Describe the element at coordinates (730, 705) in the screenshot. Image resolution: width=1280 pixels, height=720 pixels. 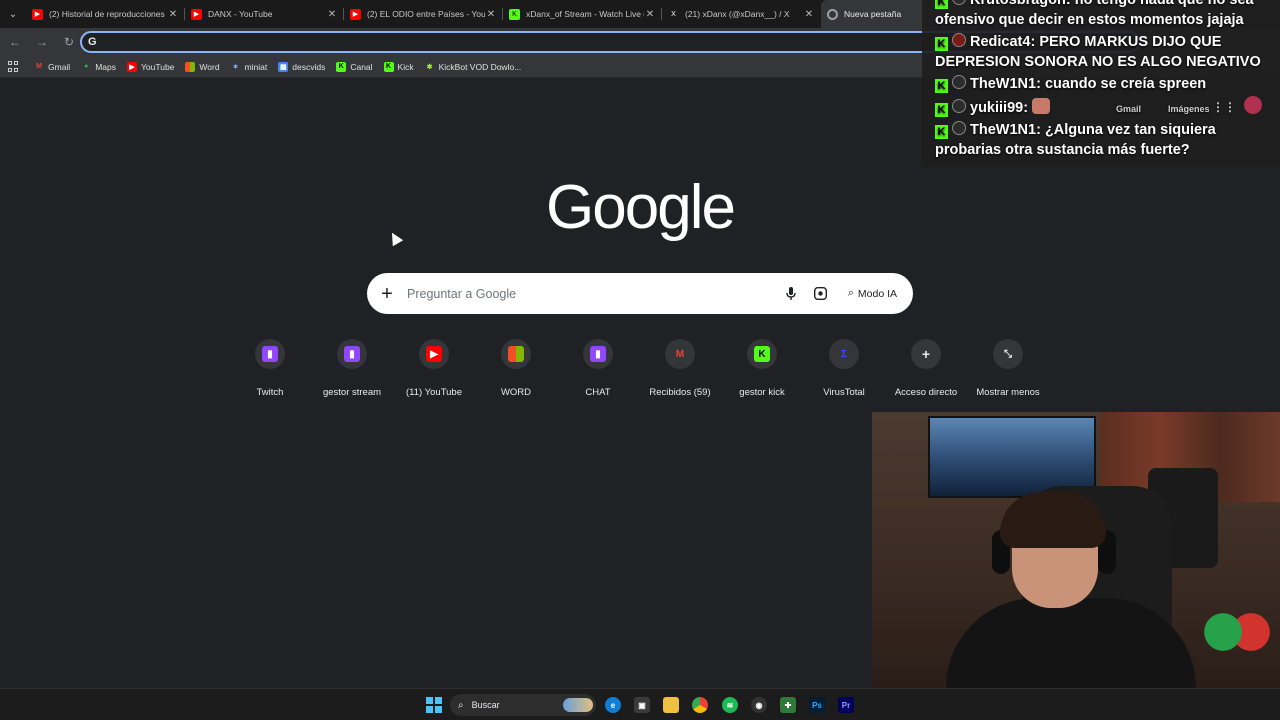
I see `spotify-icon: ≋` at that location.